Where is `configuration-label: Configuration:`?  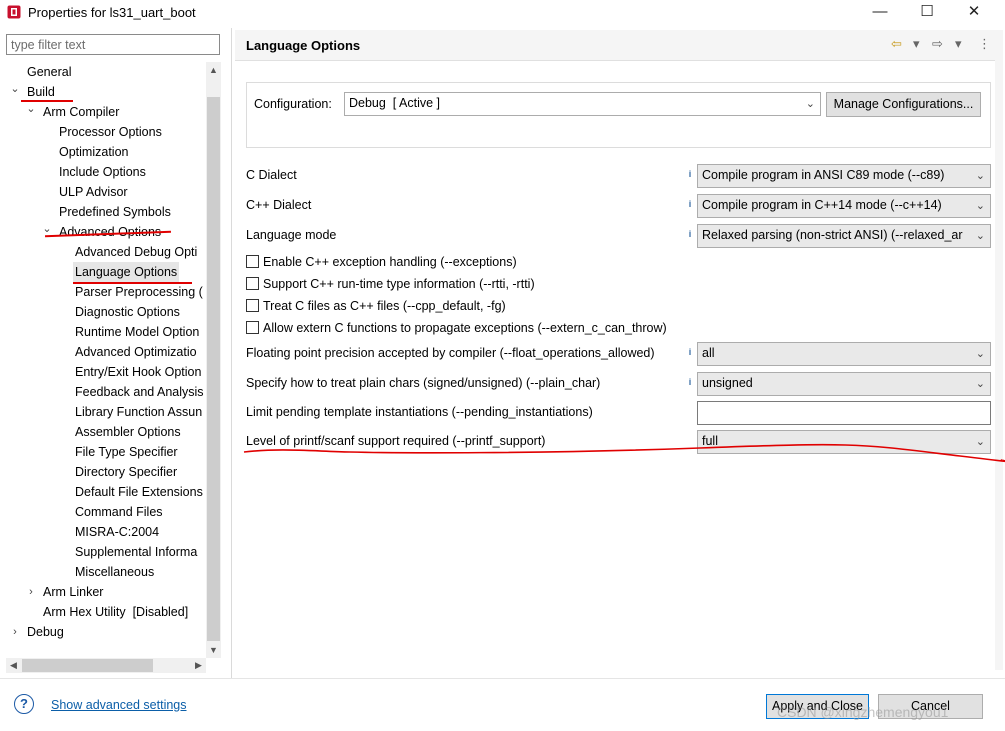 configuration-label: Configuration: is located at coordinates (293, 104).